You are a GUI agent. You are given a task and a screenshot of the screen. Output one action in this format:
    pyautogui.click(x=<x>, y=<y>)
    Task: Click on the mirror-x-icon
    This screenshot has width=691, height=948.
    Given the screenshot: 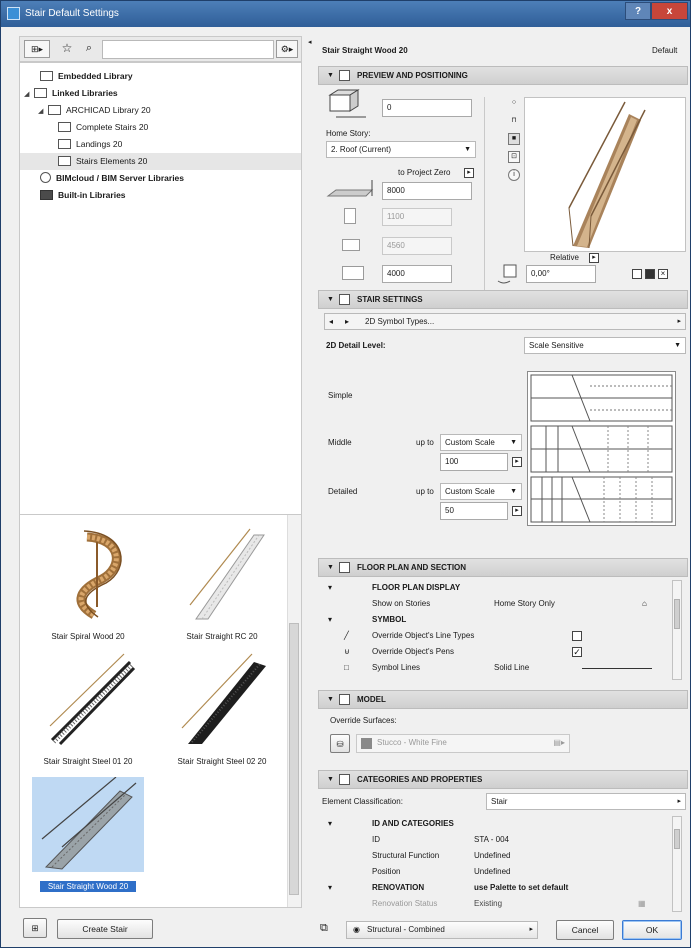 What is the action you would take?
    pyautogui.click(x=650, y=274)
    